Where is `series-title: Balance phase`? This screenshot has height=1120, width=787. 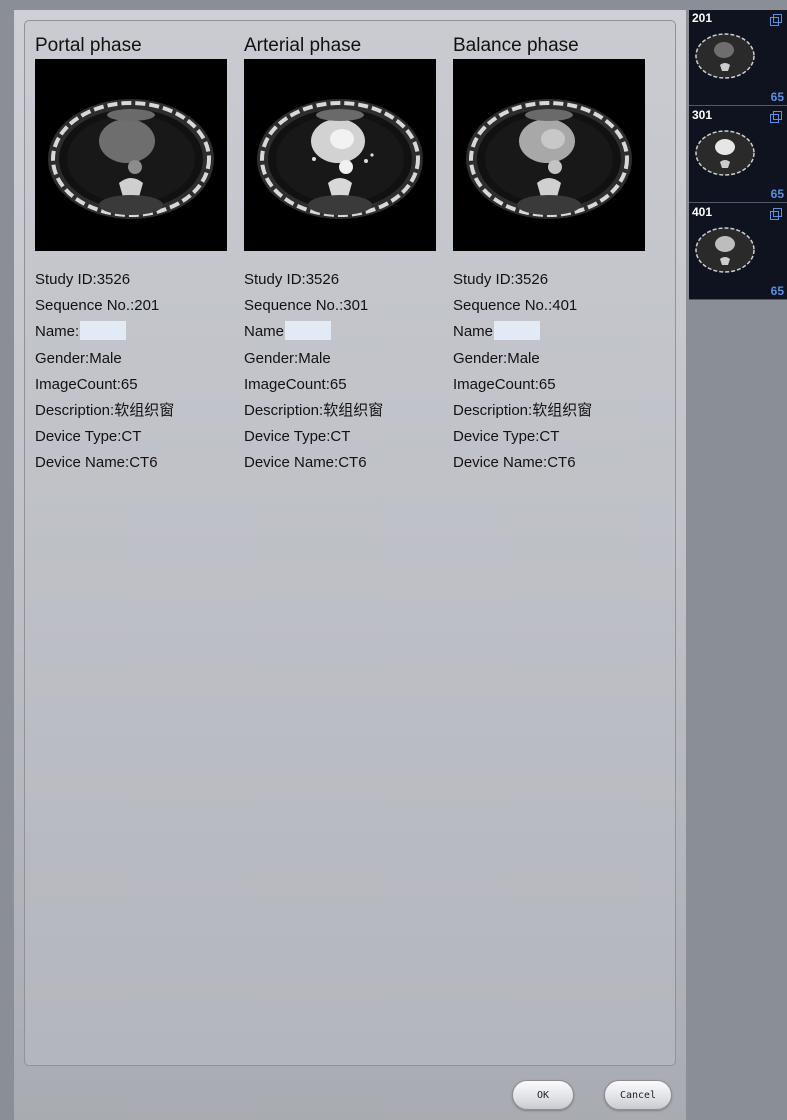 series-title: Balance phase is located at coordinates (516, 45).